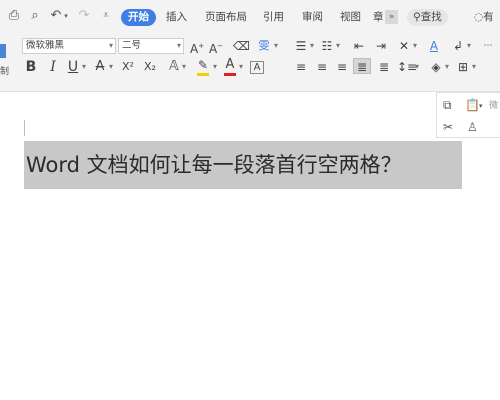  What do you see at coordinates (468, 115) in the screenshot?
I see `floating-mini-toolbar: ⧉ 📋 ▾ 微 ✂ ♙` at bounding box center [468, 115].